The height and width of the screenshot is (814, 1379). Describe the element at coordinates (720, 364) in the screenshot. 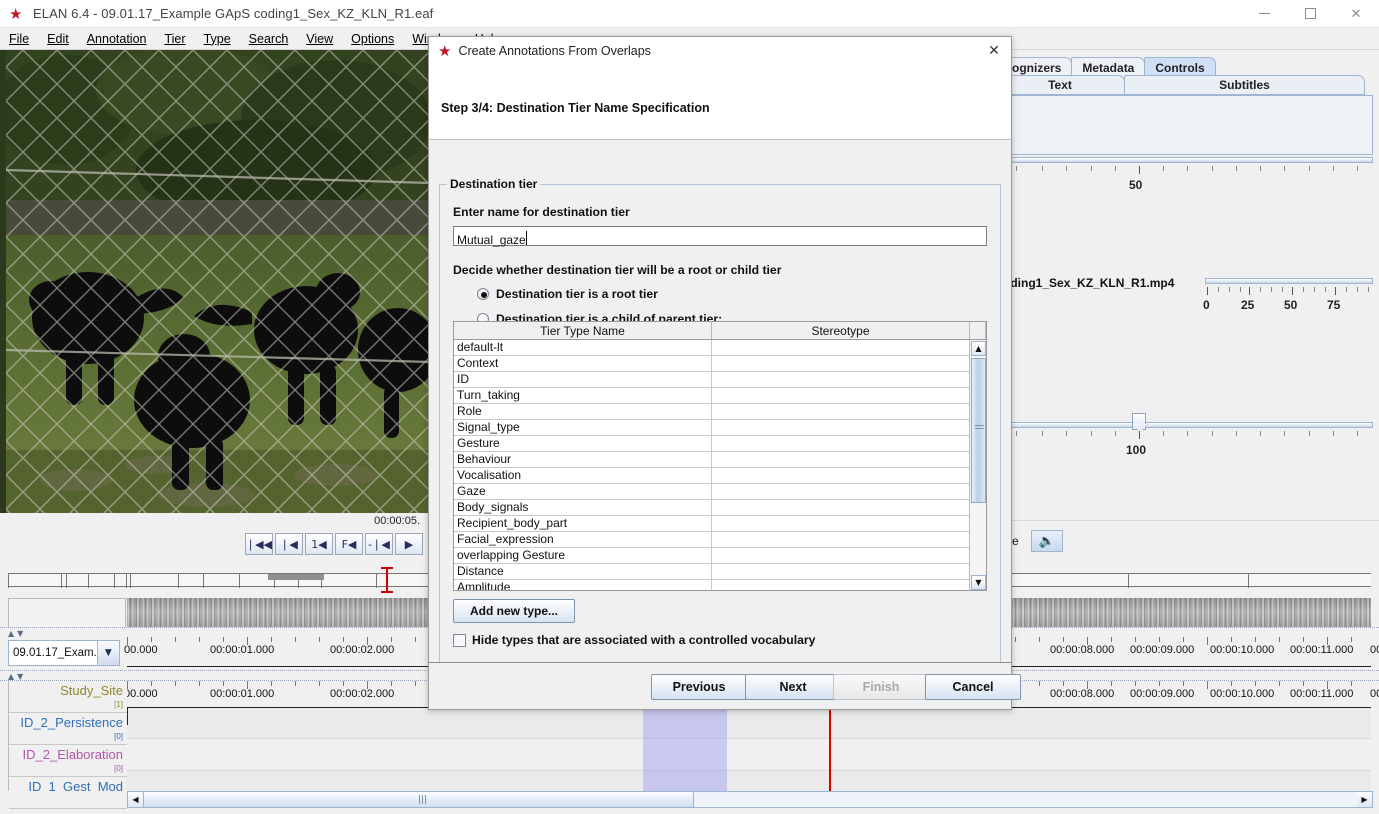

I see `table-row: Context` at that location.